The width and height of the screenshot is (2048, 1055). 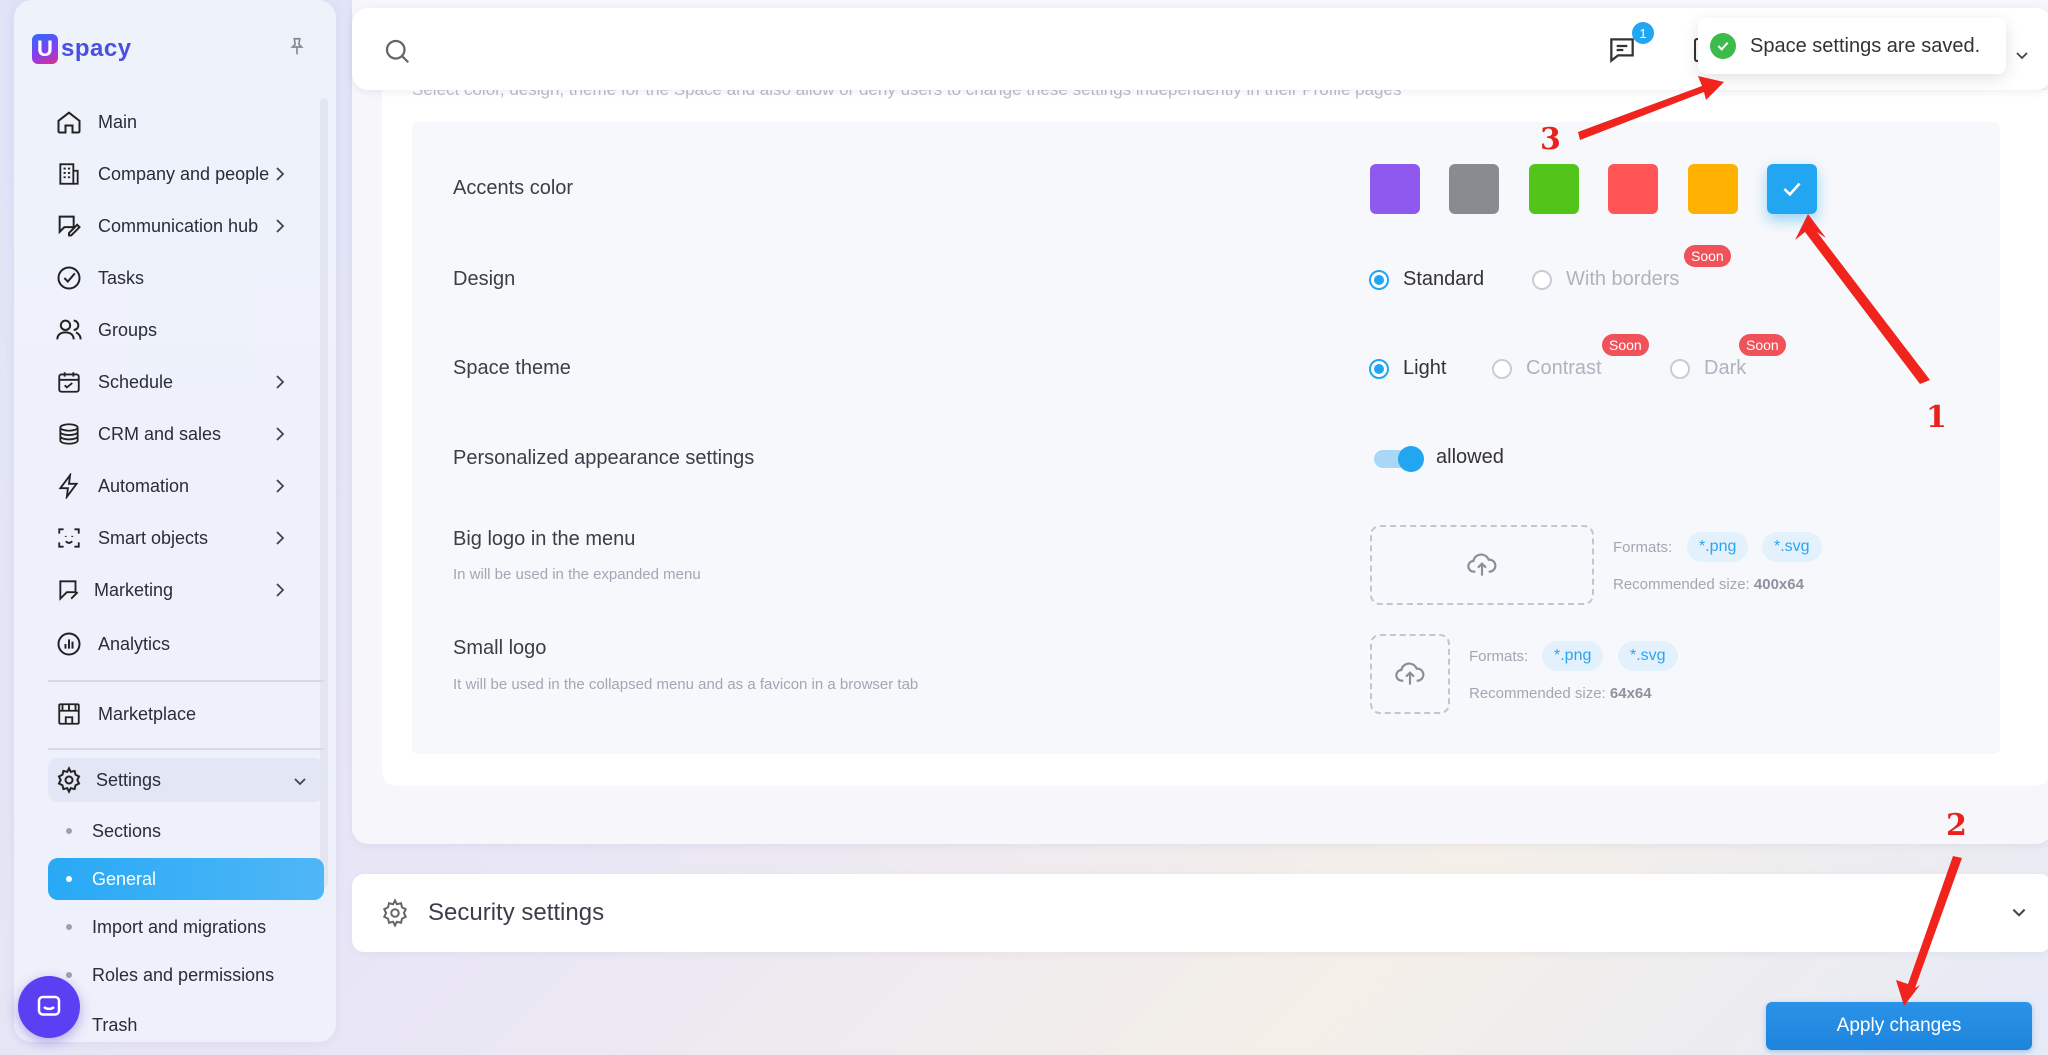 I want to click on building-icon, so click(x=69, y=174).